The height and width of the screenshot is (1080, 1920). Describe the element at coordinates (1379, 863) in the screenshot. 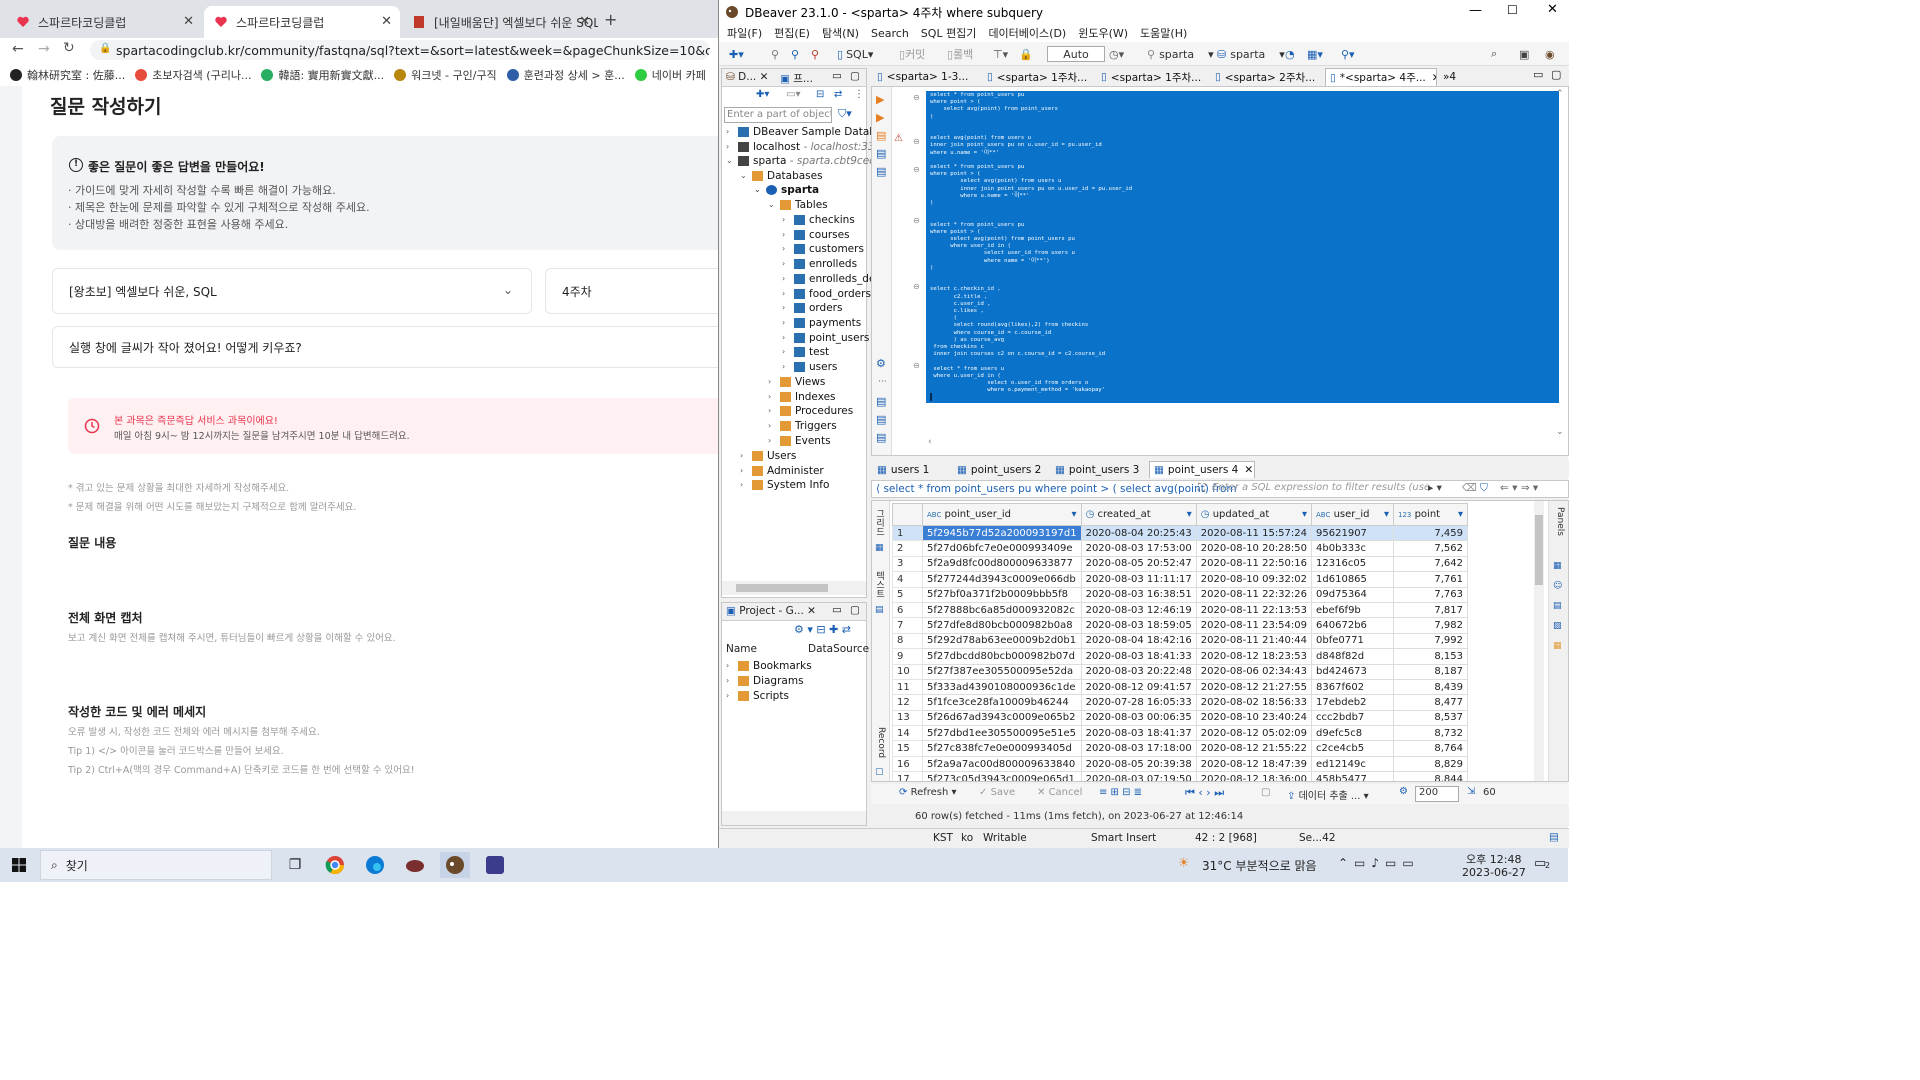

I see `tray-icons: ⌃▭♪▭▭` at that location.